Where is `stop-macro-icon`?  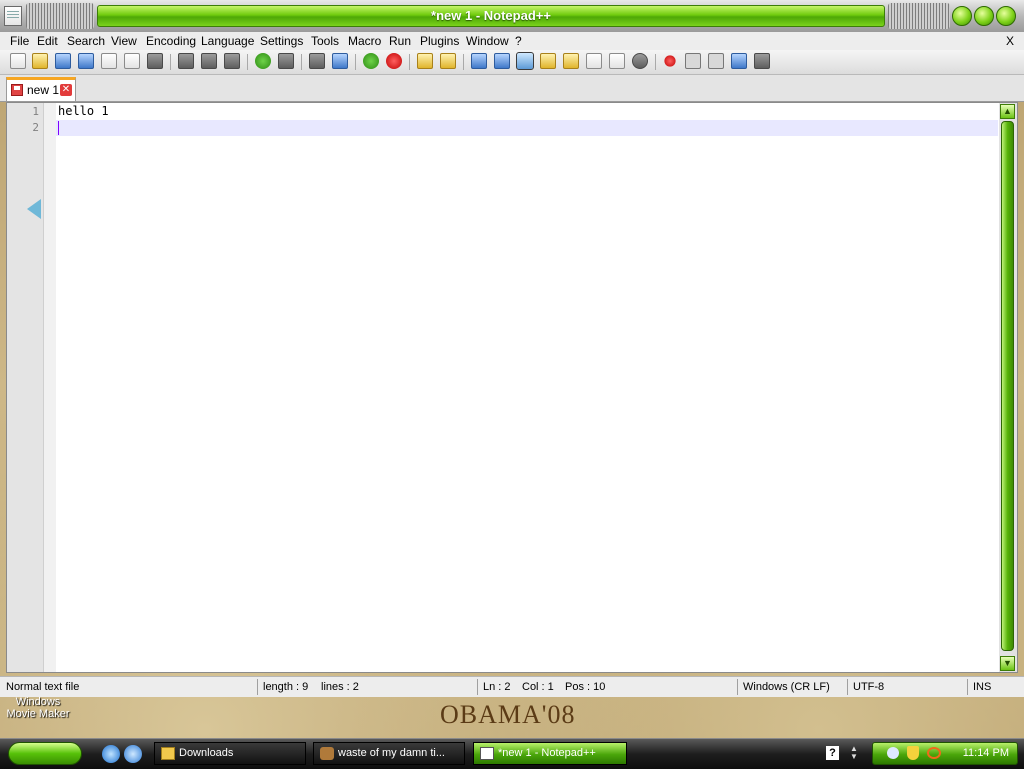
stop-macro-icon is located at coordinates (693, 61).